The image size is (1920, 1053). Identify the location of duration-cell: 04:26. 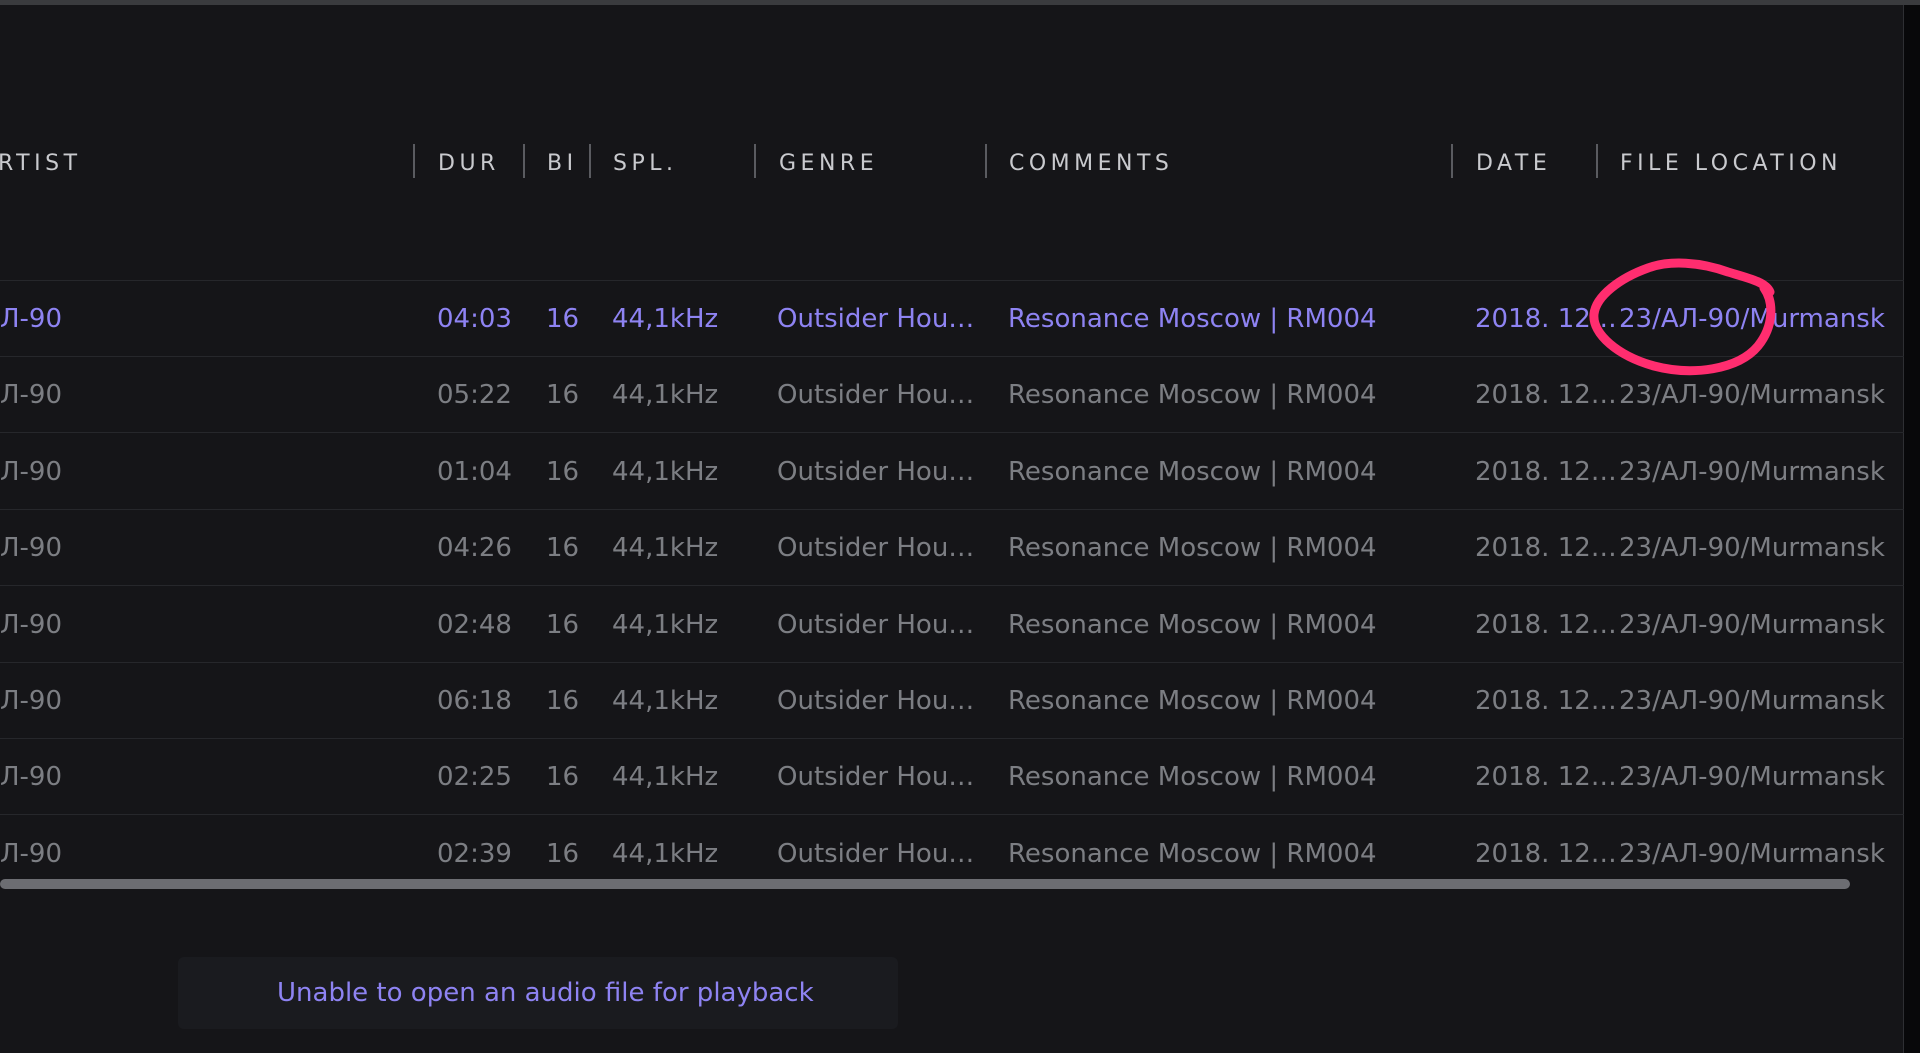
(474, 548).